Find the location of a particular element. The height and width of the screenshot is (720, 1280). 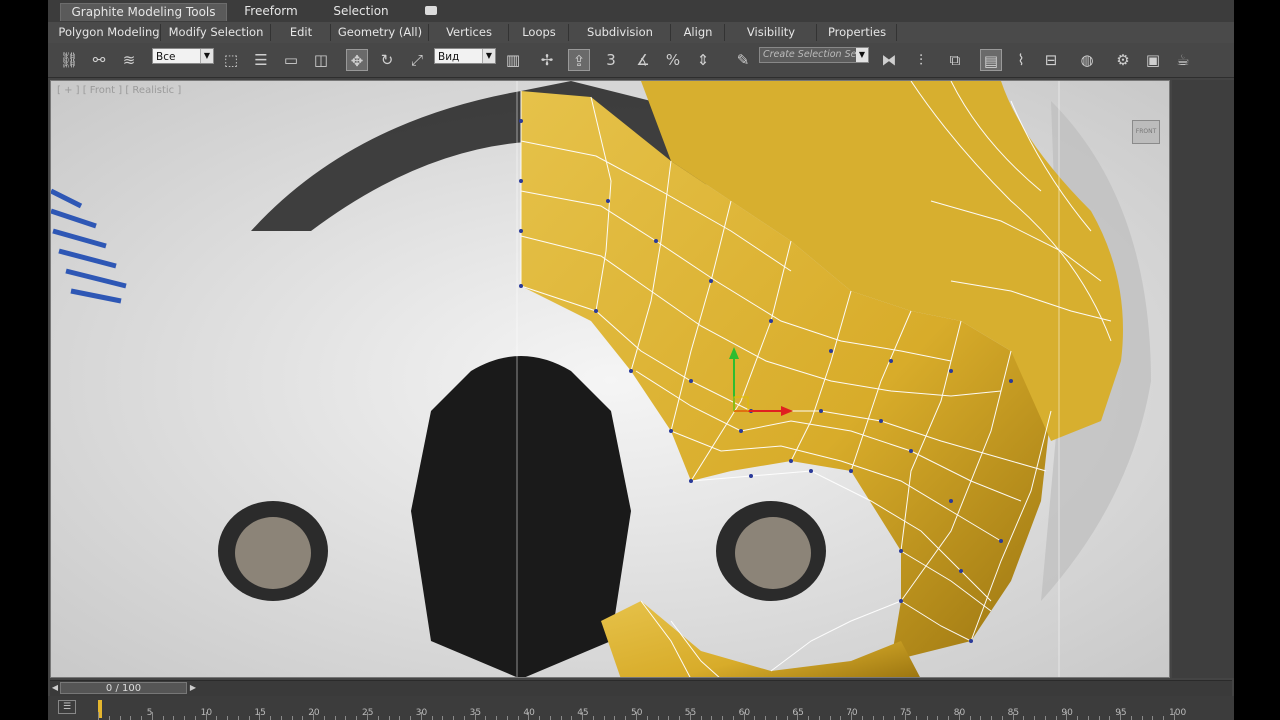

select-move-icon: ✥ is located at coordinates (357, 60).